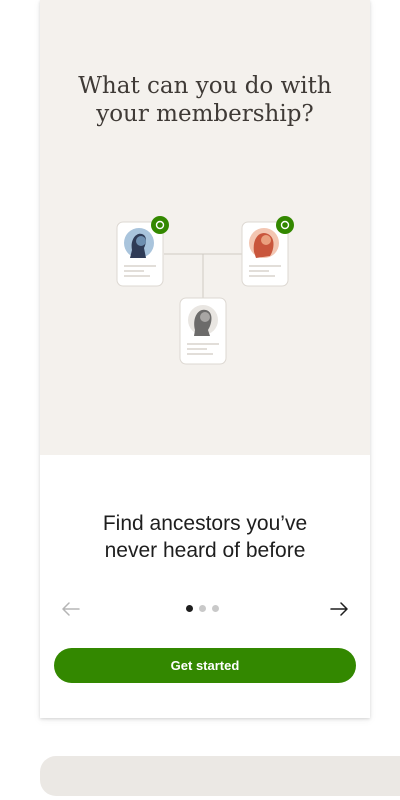  I want to click on headline-line-1: Find ancestors you’ve, so click(205, 523).